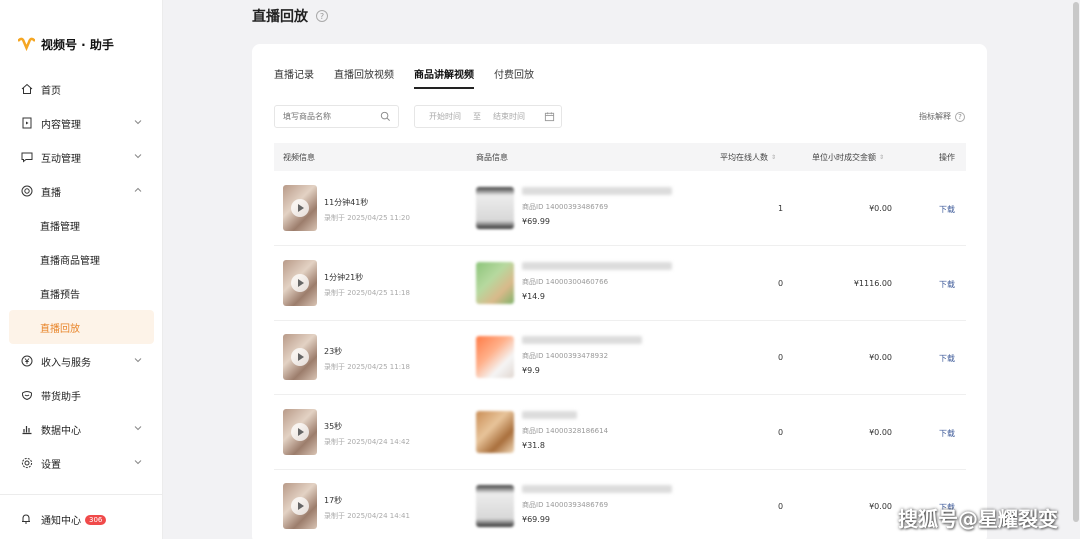 This screenshot has width=1080, height=539. I want to click on gear-icon, so click(26, 463).